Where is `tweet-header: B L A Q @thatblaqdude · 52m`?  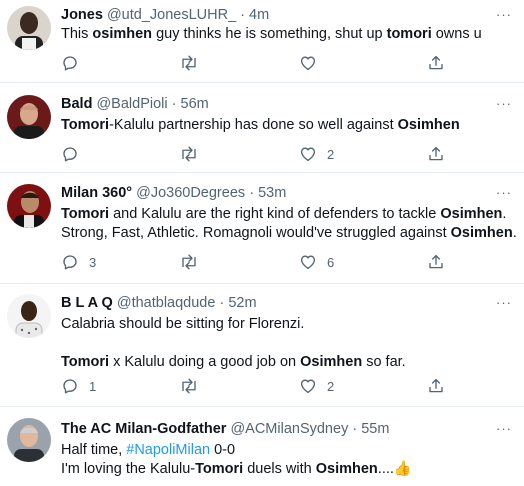 tweet-header: B L A Q @thatblaqdude · 52m is located at coordinates (159, 303).